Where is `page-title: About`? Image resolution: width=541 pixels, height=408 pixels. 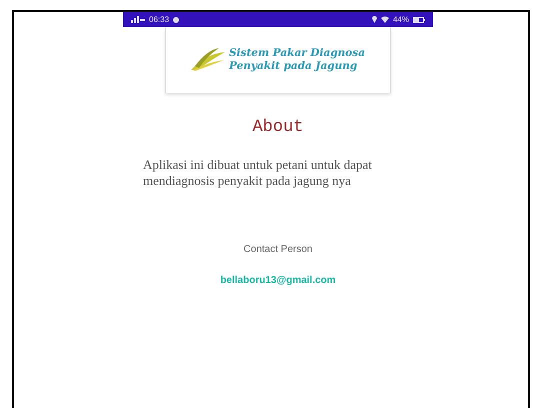 page-title: About is located at coordinates (278, 128).